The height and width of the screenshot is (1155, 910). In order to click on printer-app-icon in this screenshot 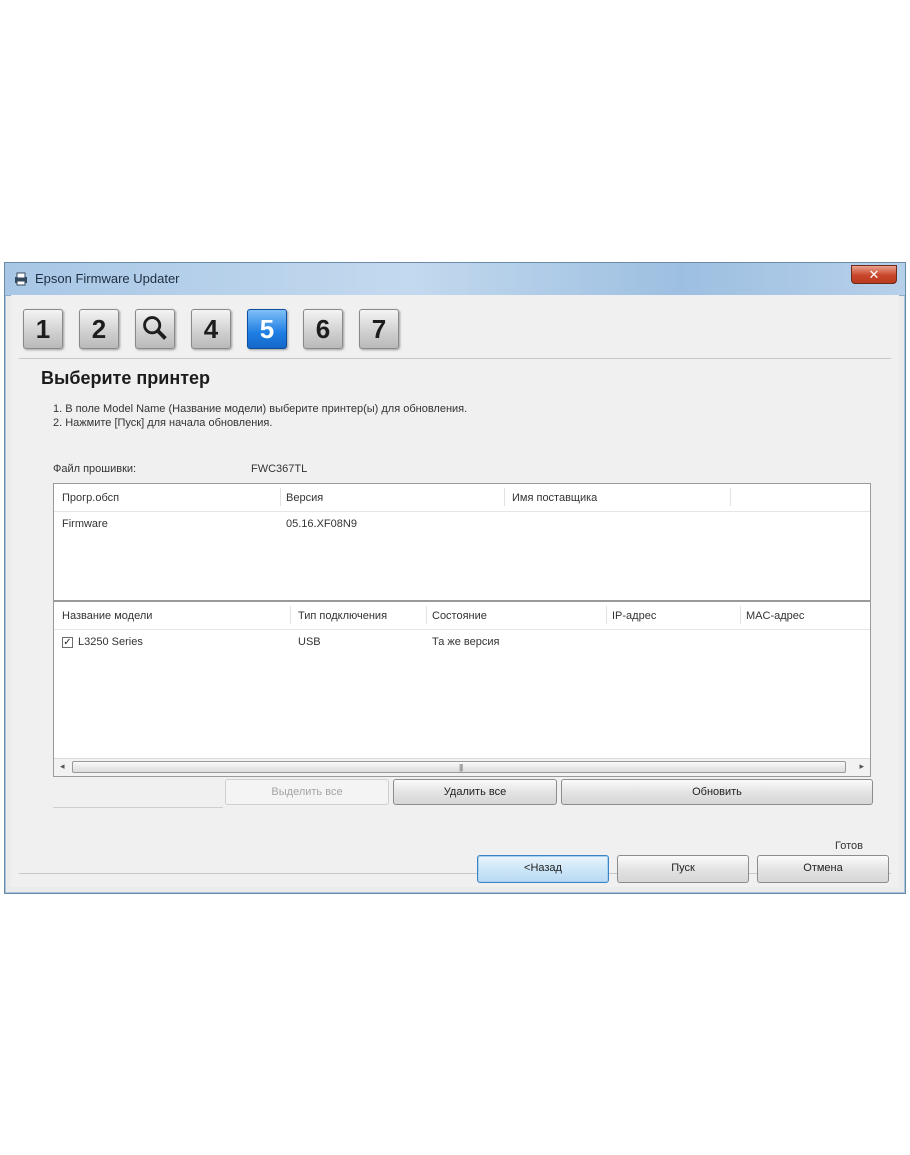, I will do `click(21, 279)`.